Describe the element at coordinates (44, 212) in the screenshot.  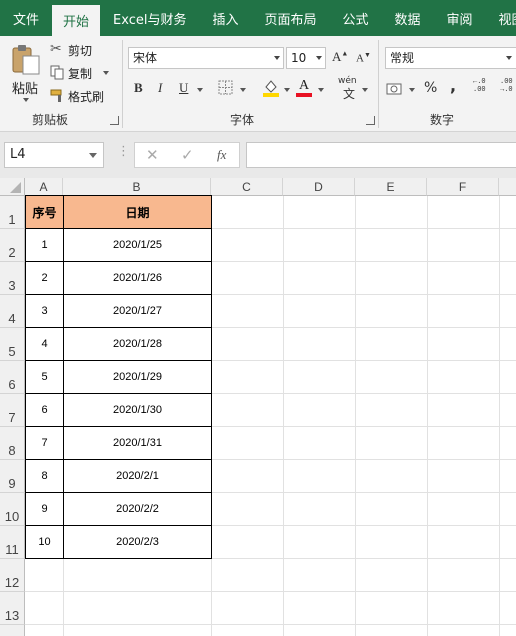
I see `cell-a1-header: 序号` at that location.